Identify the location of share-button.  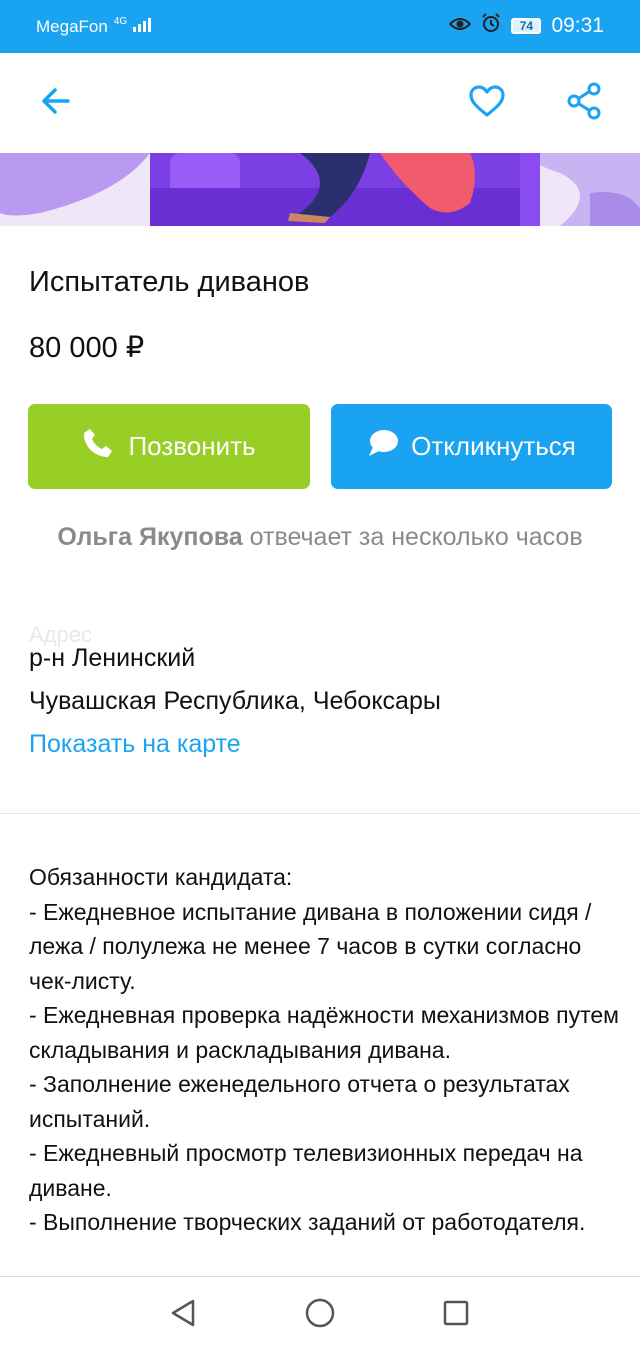
(584, 103).